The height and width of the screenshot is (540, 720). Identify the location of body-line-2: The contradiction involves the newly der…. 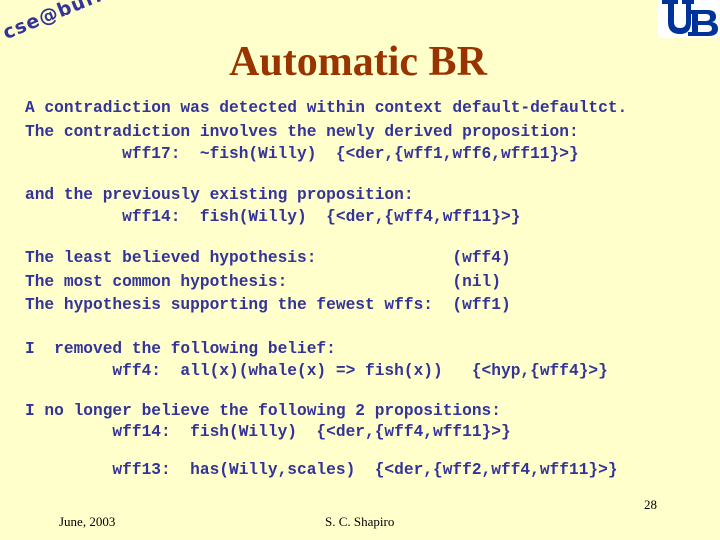
(302, 132).